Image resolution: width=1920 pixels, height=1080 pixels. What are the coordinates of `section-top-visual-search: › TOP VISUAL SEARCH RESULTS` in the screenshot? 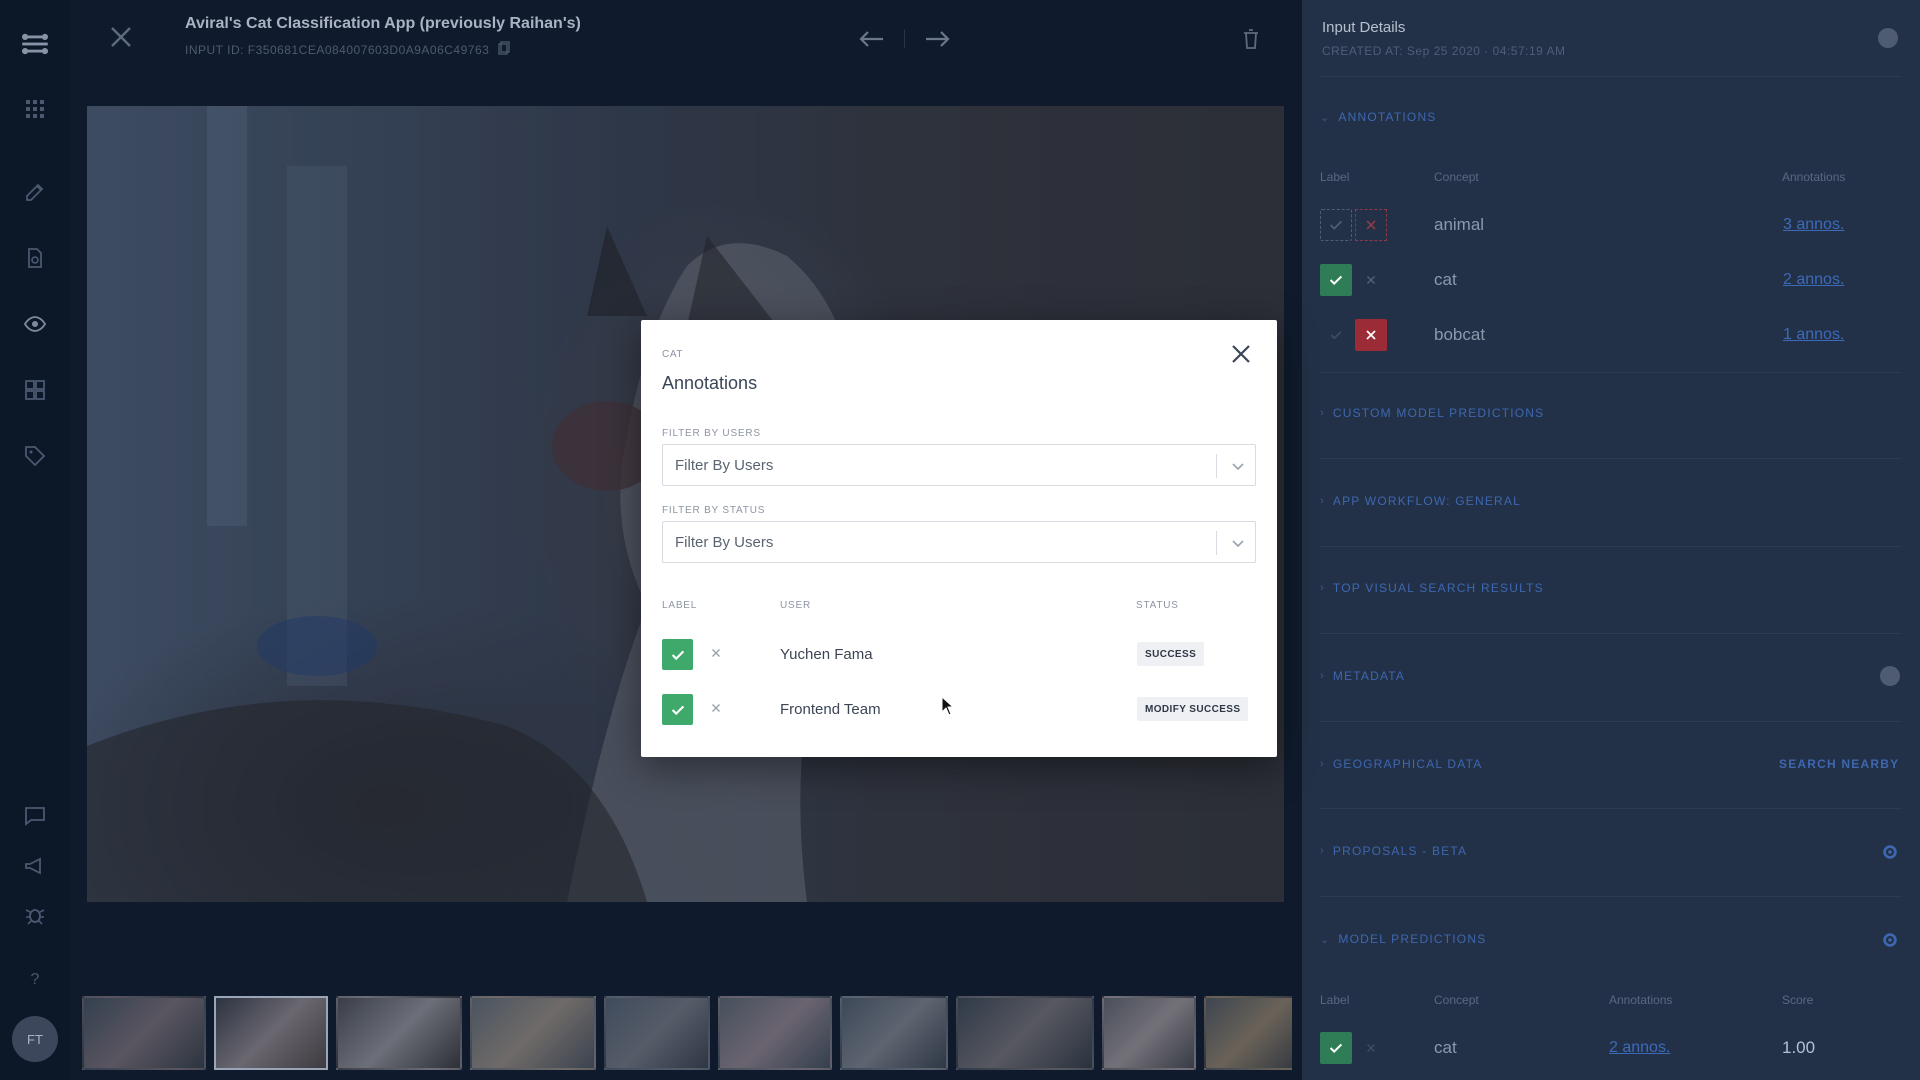 It's located at (1432, 588).